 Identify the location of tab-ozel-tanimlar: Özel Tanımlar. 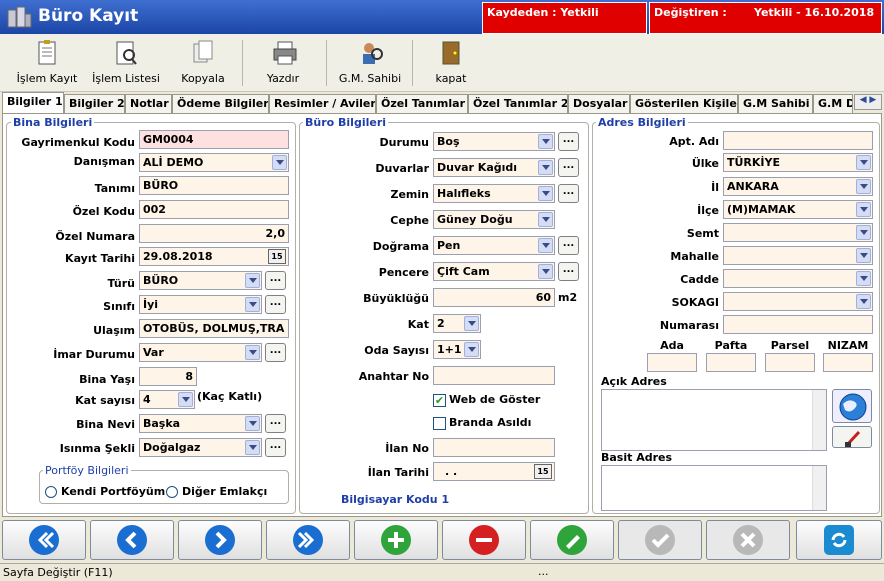
(422, 103).